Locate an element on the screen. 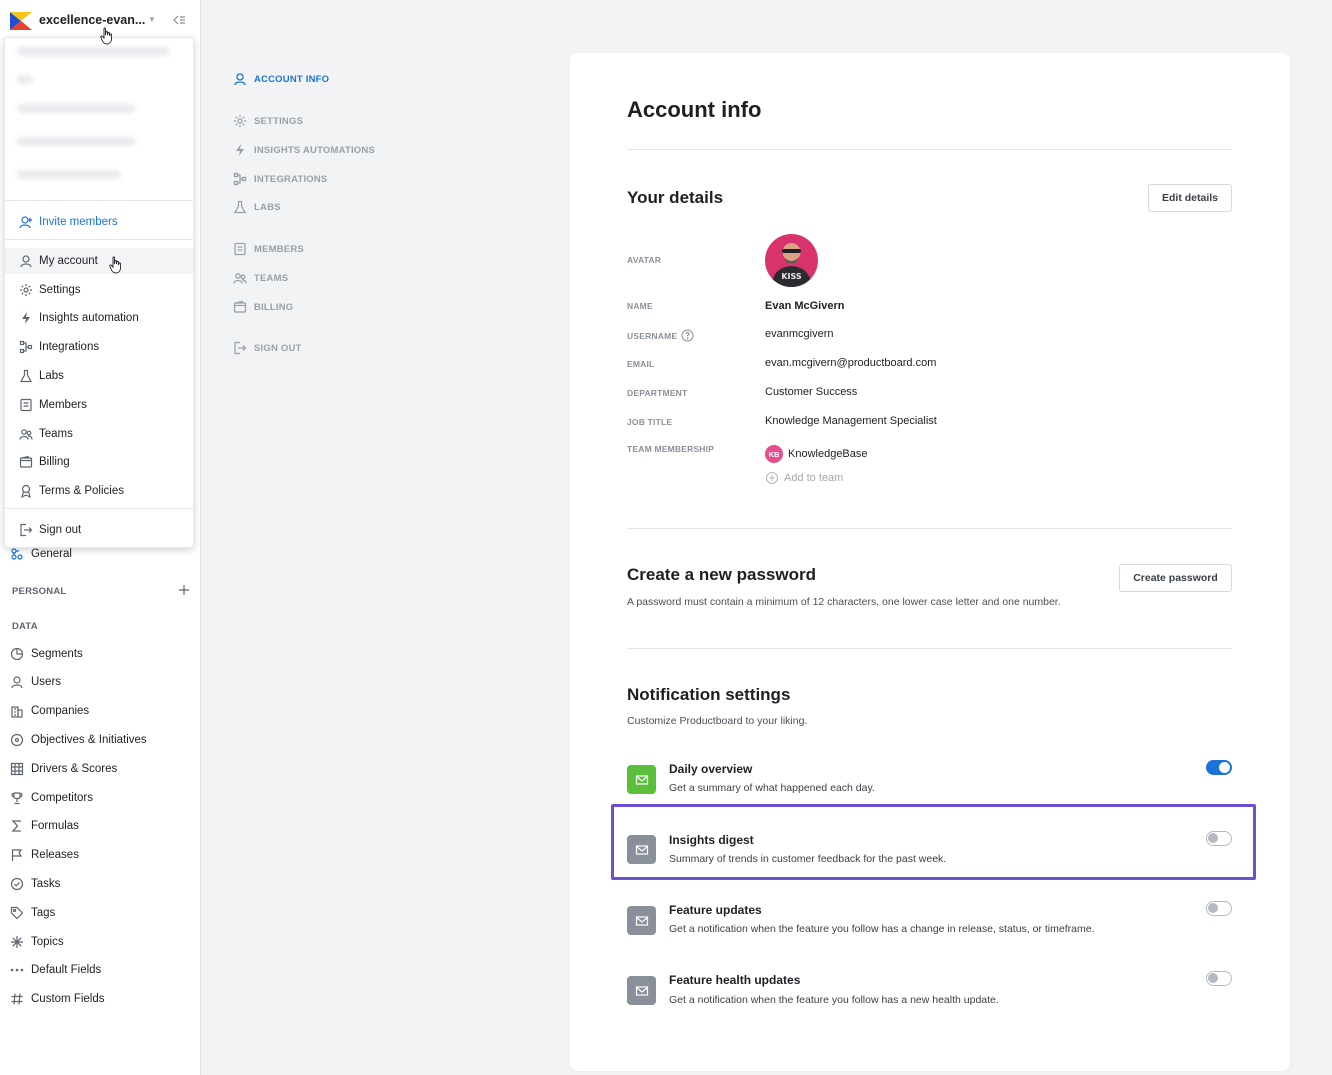  sidebar-item-custom-fields: Custom Fields is located at coordinates (57, 999).